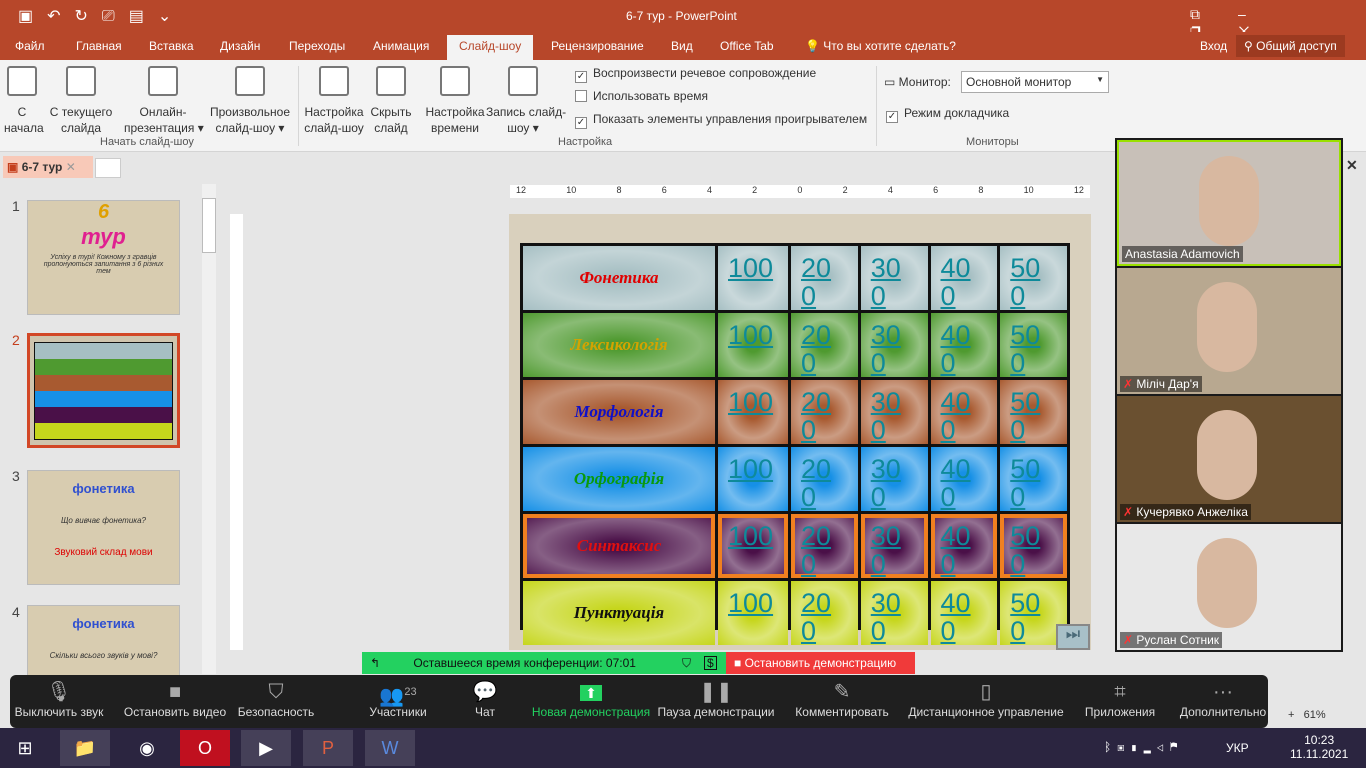 The width and height of the screenshot is (1366, 768). What do you see at coordinates (490, 47) in the screenshot?
I see `tab-active: Слайд-шоу` at bounding box center [490, 47].